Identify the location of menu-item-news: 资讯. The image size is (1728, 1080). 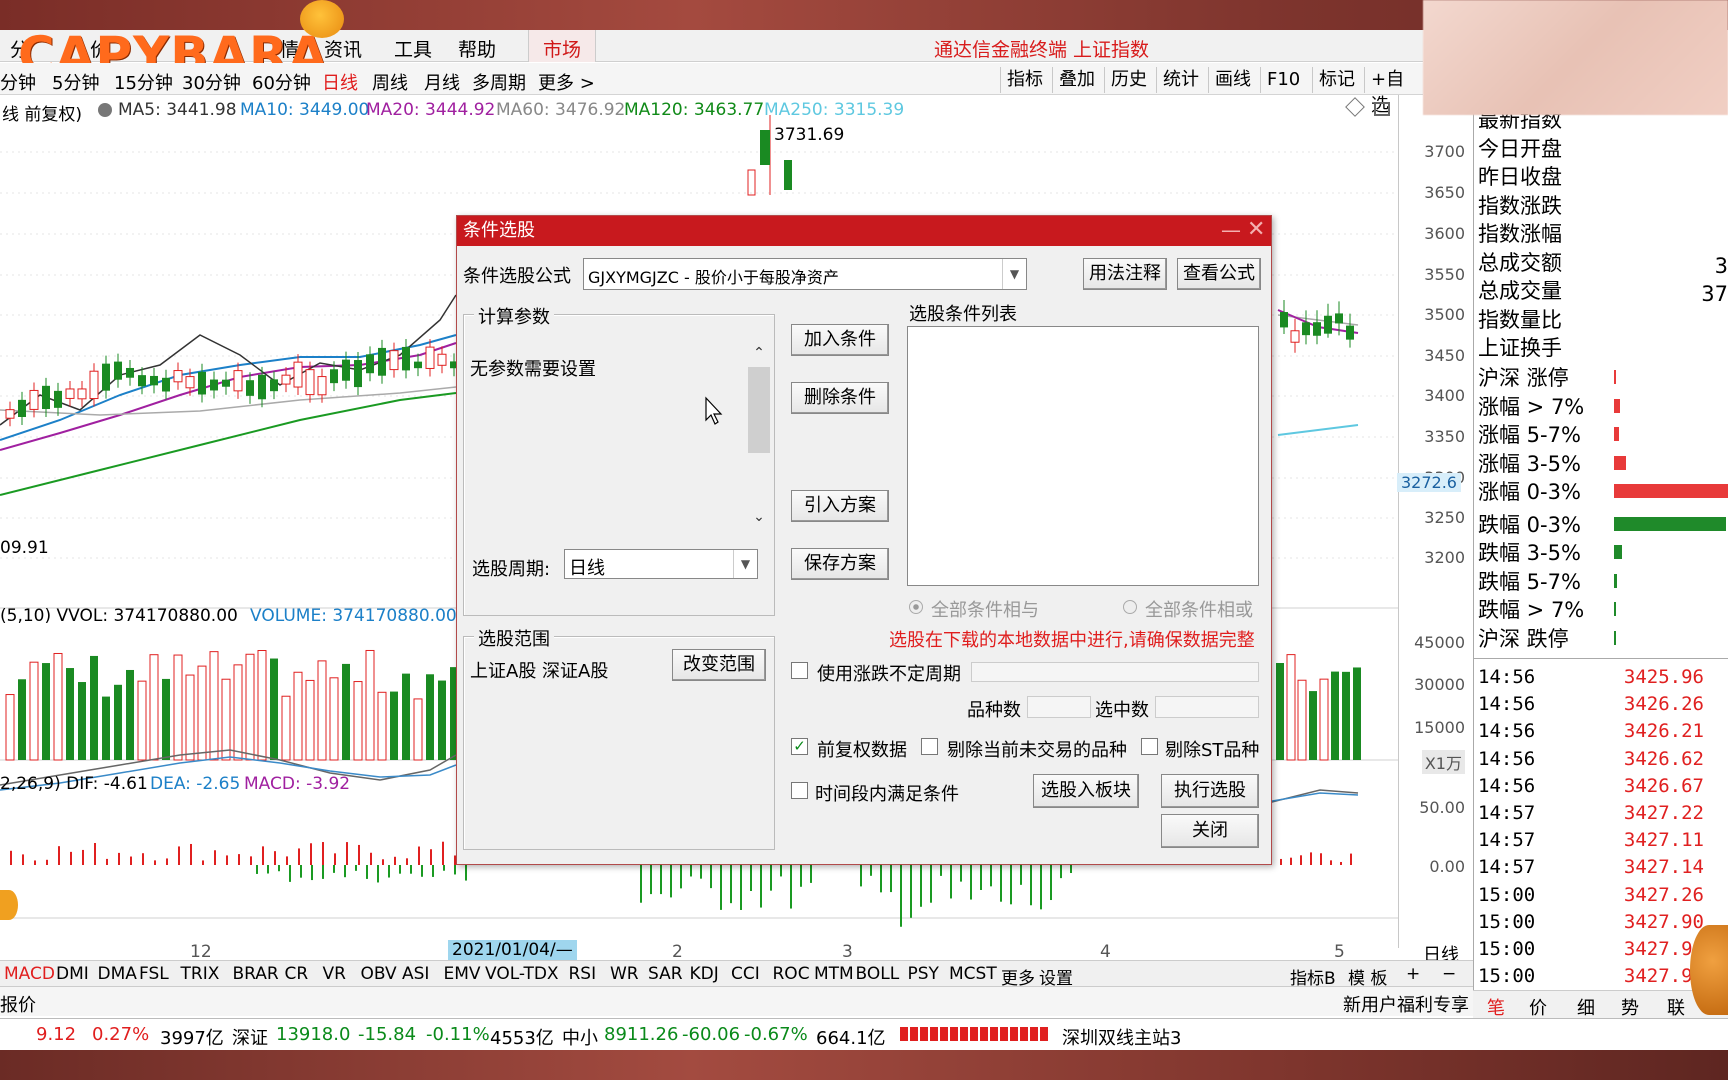
(343, 48).